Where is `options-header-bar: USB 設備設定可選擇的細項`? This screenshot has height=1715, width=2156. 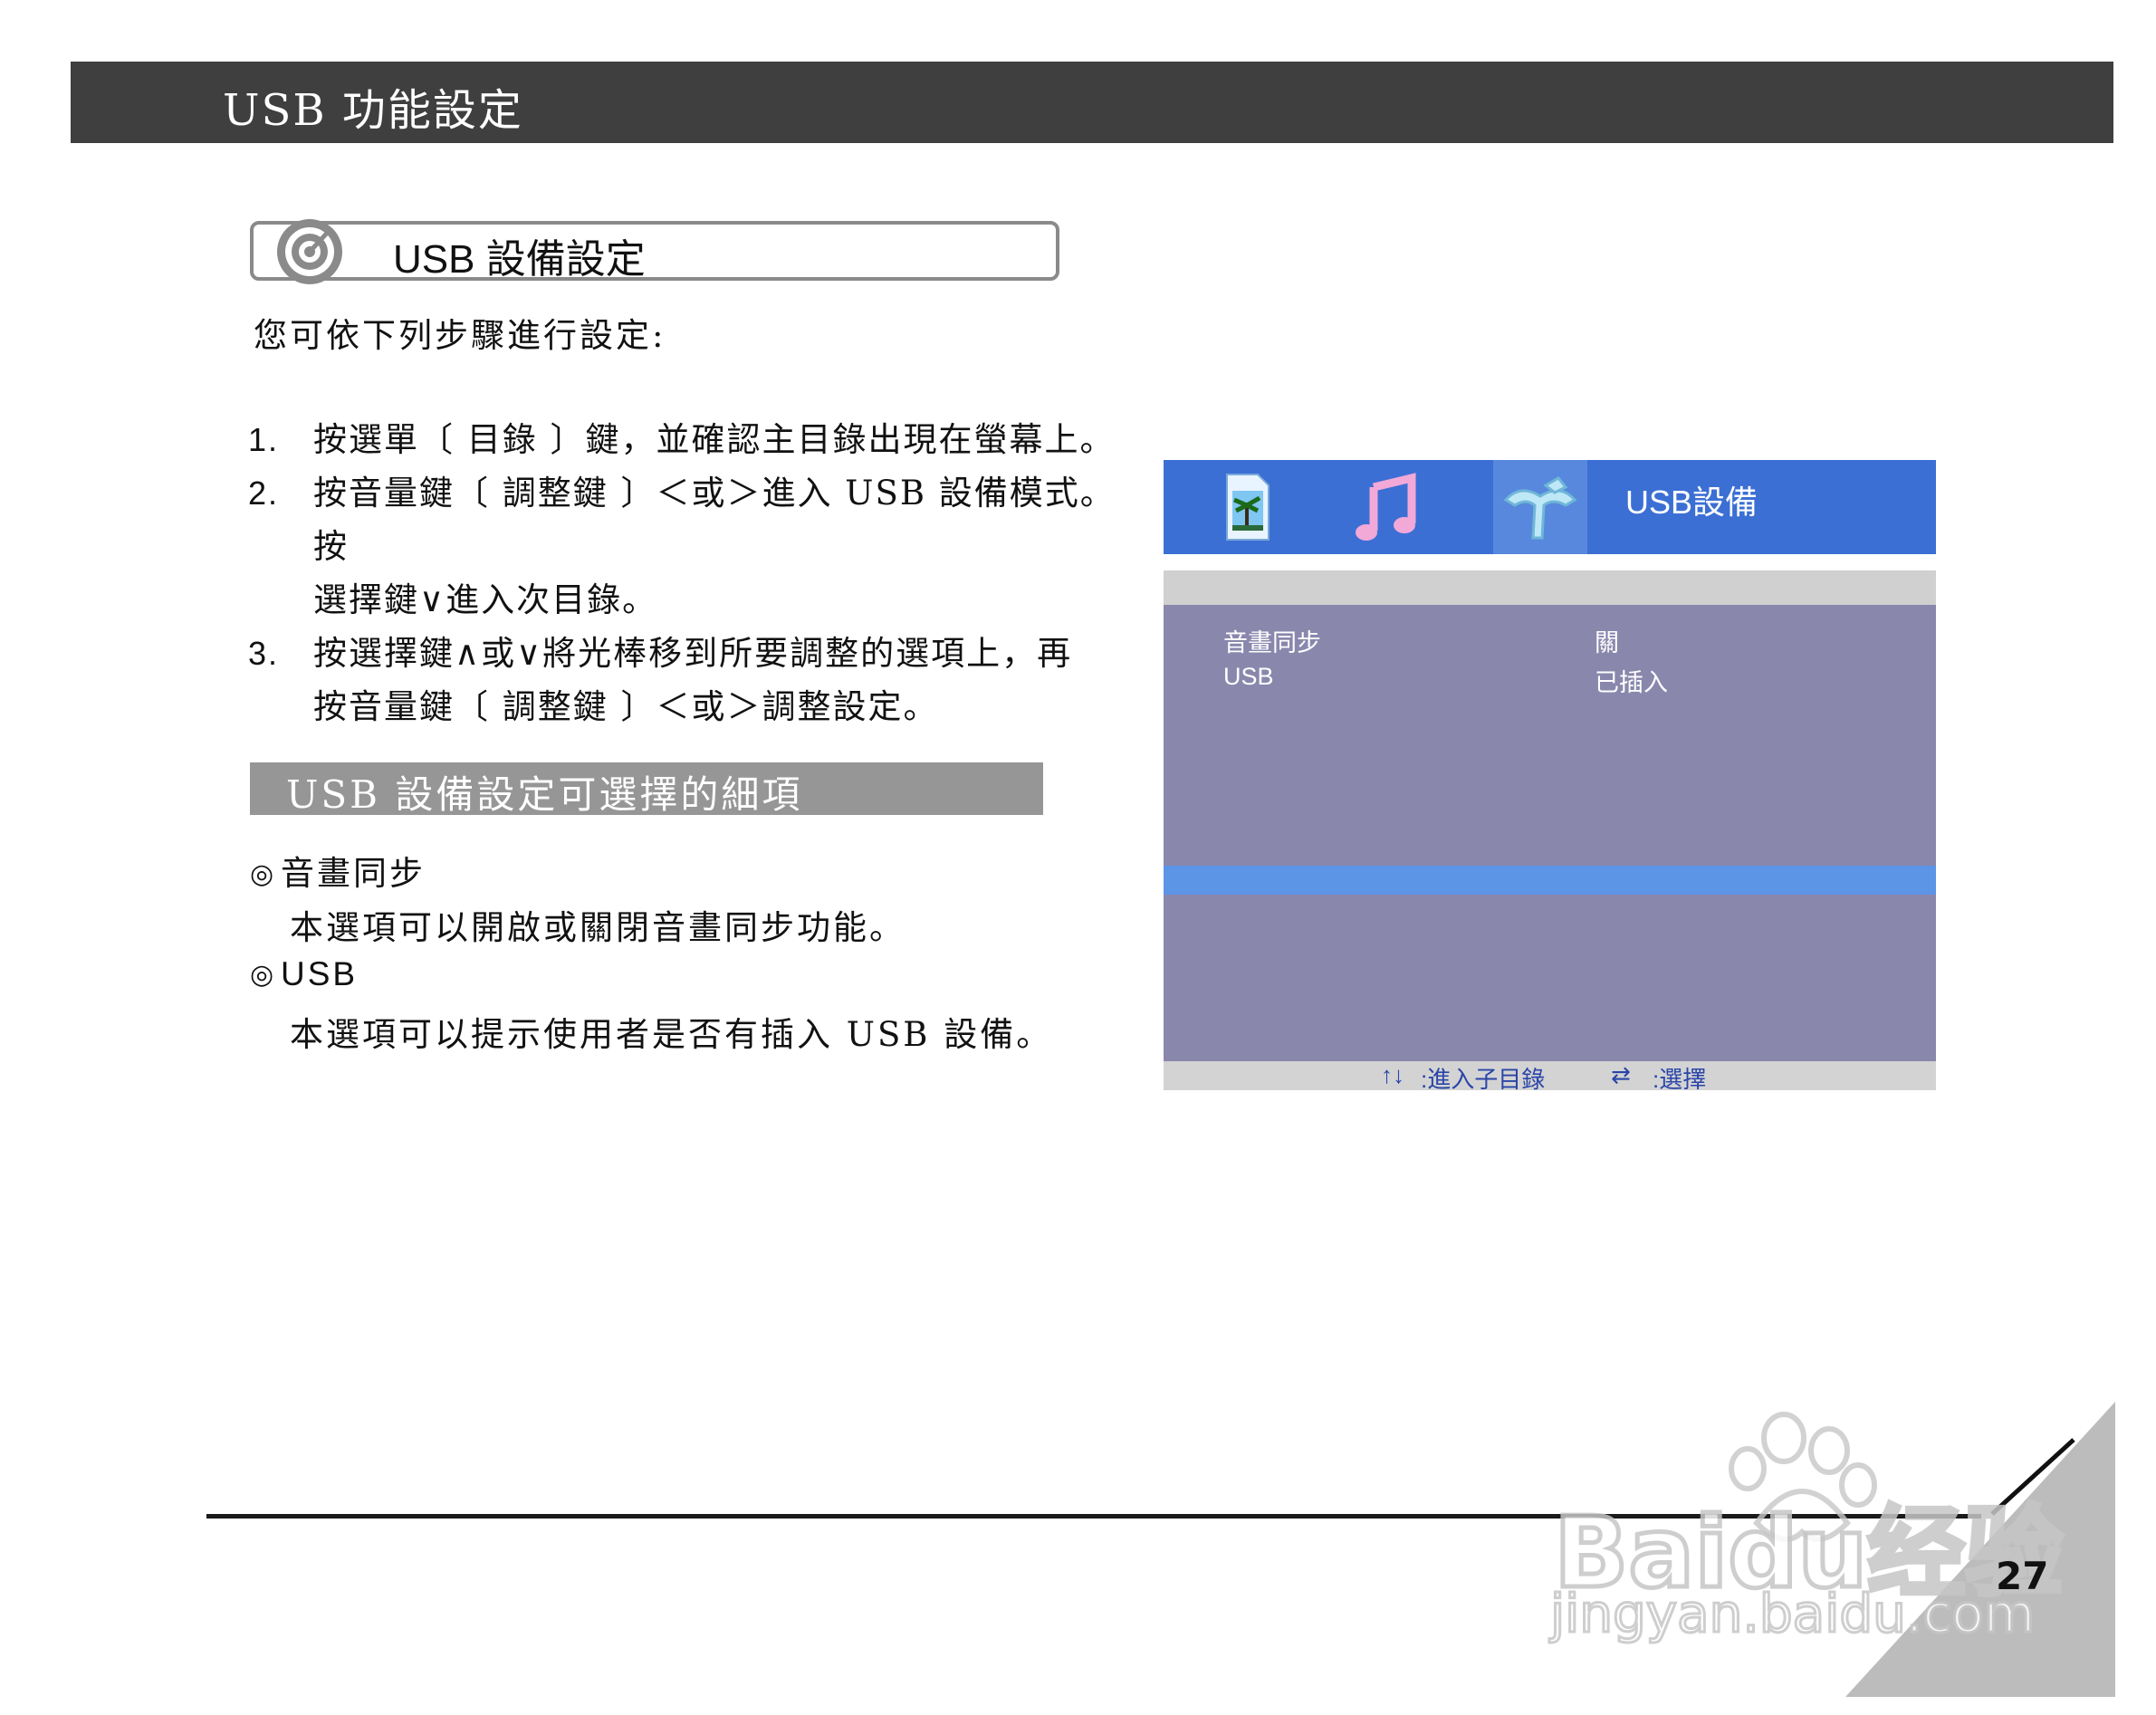 options-header-bar: USB 設備設定可選擇的細項 is located at coordinates (646, 789).